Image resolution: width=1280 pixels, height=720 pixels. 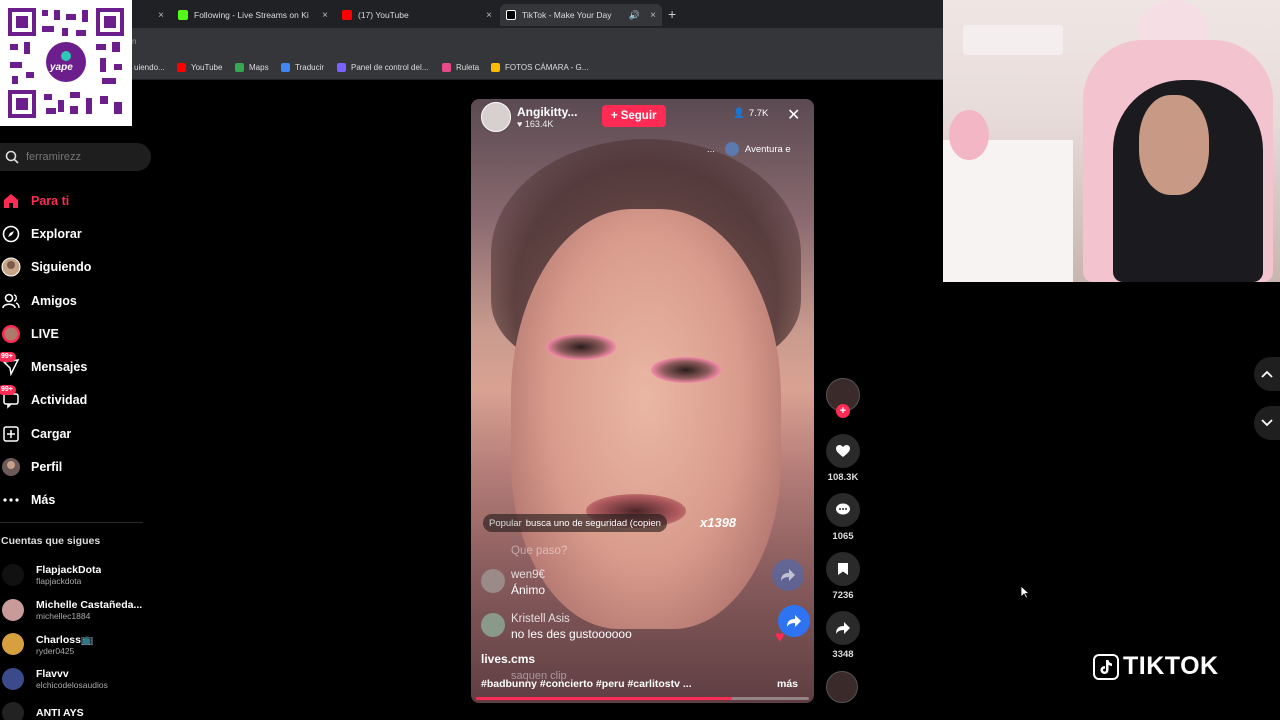 I want to click on live-topic: ... Aventura e, so click(x=749, y=149).